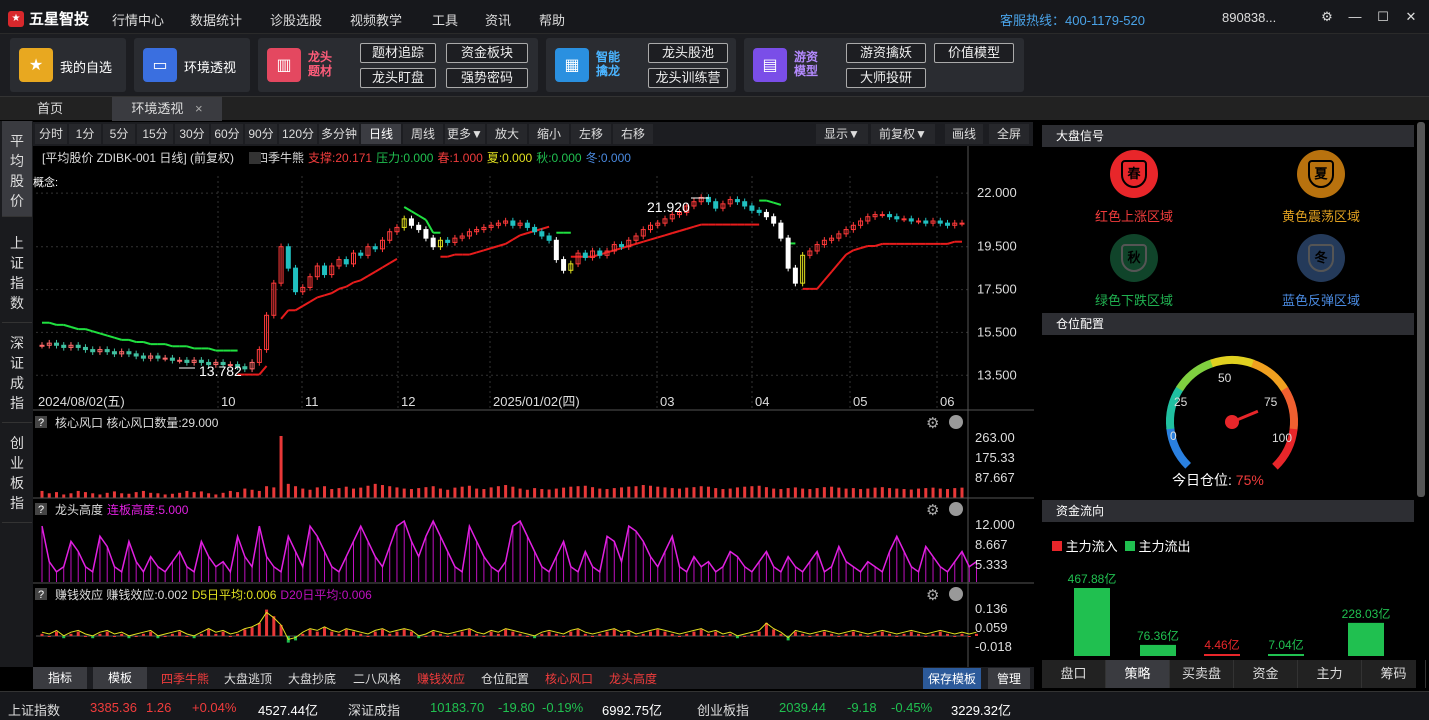 Image resolution: width=1429 pixels, height=720 pixels. I want to click on menu-item-0: 行情中心, so click(138, 19).